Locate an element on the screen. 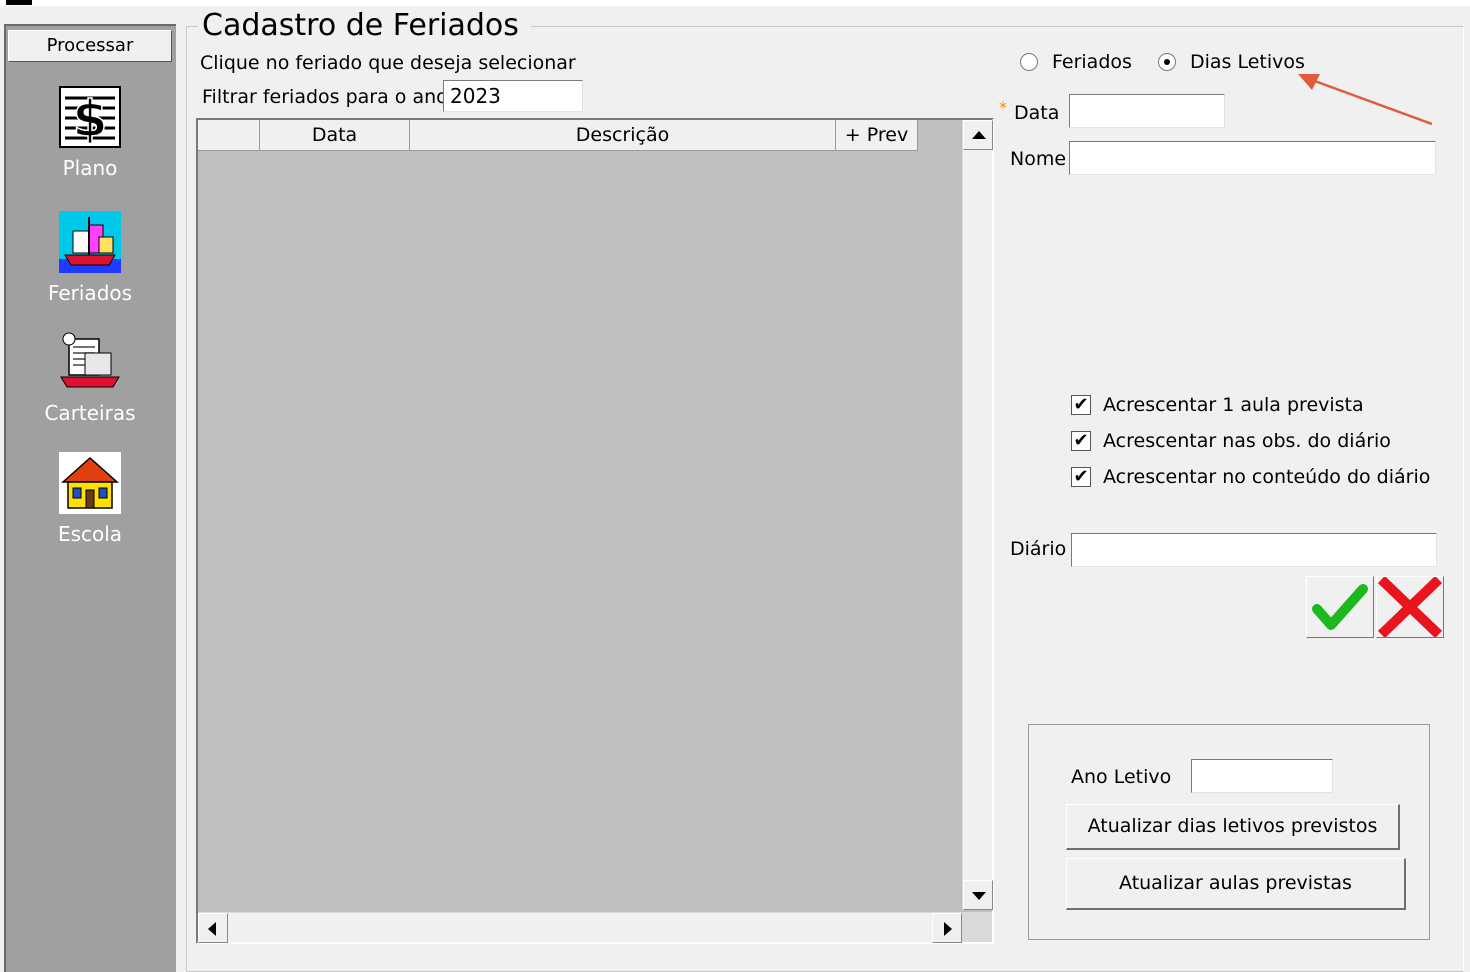  update-aulas-previstas-button: Atualizar aulas previstas is located at coordinates (1236, 884).